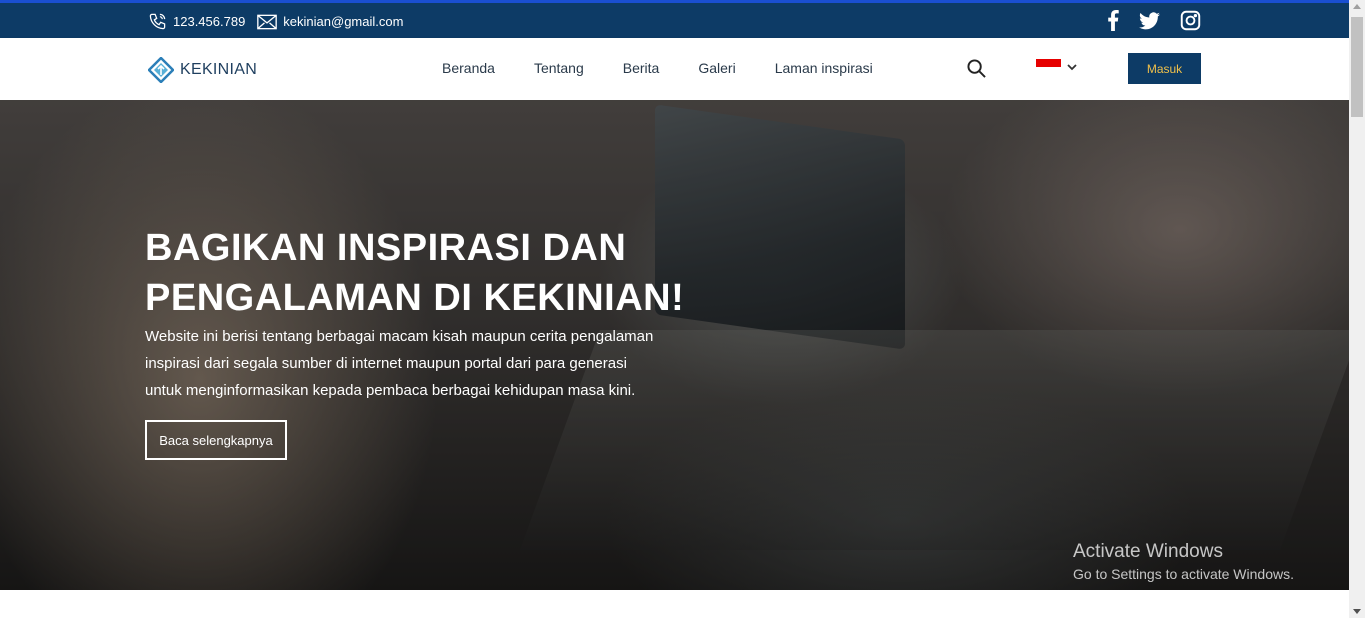 This screenshot has width=1365, height=618. Describe the element at coordinates (1164, 68) in the screenshot. I see `login-button: Masuk` at that location.